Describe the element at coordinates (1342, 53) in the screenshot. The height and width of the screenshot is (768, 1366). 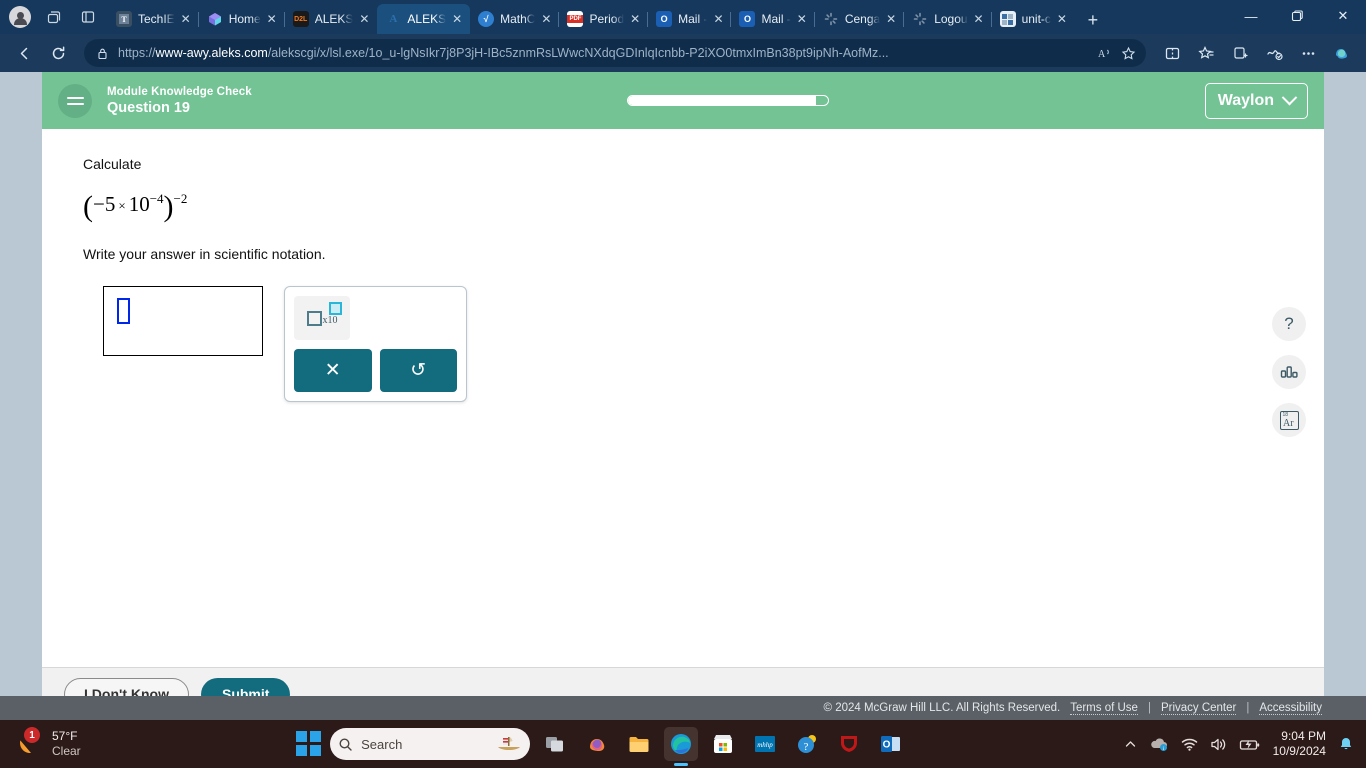
I see `copilot-icon` at that location.